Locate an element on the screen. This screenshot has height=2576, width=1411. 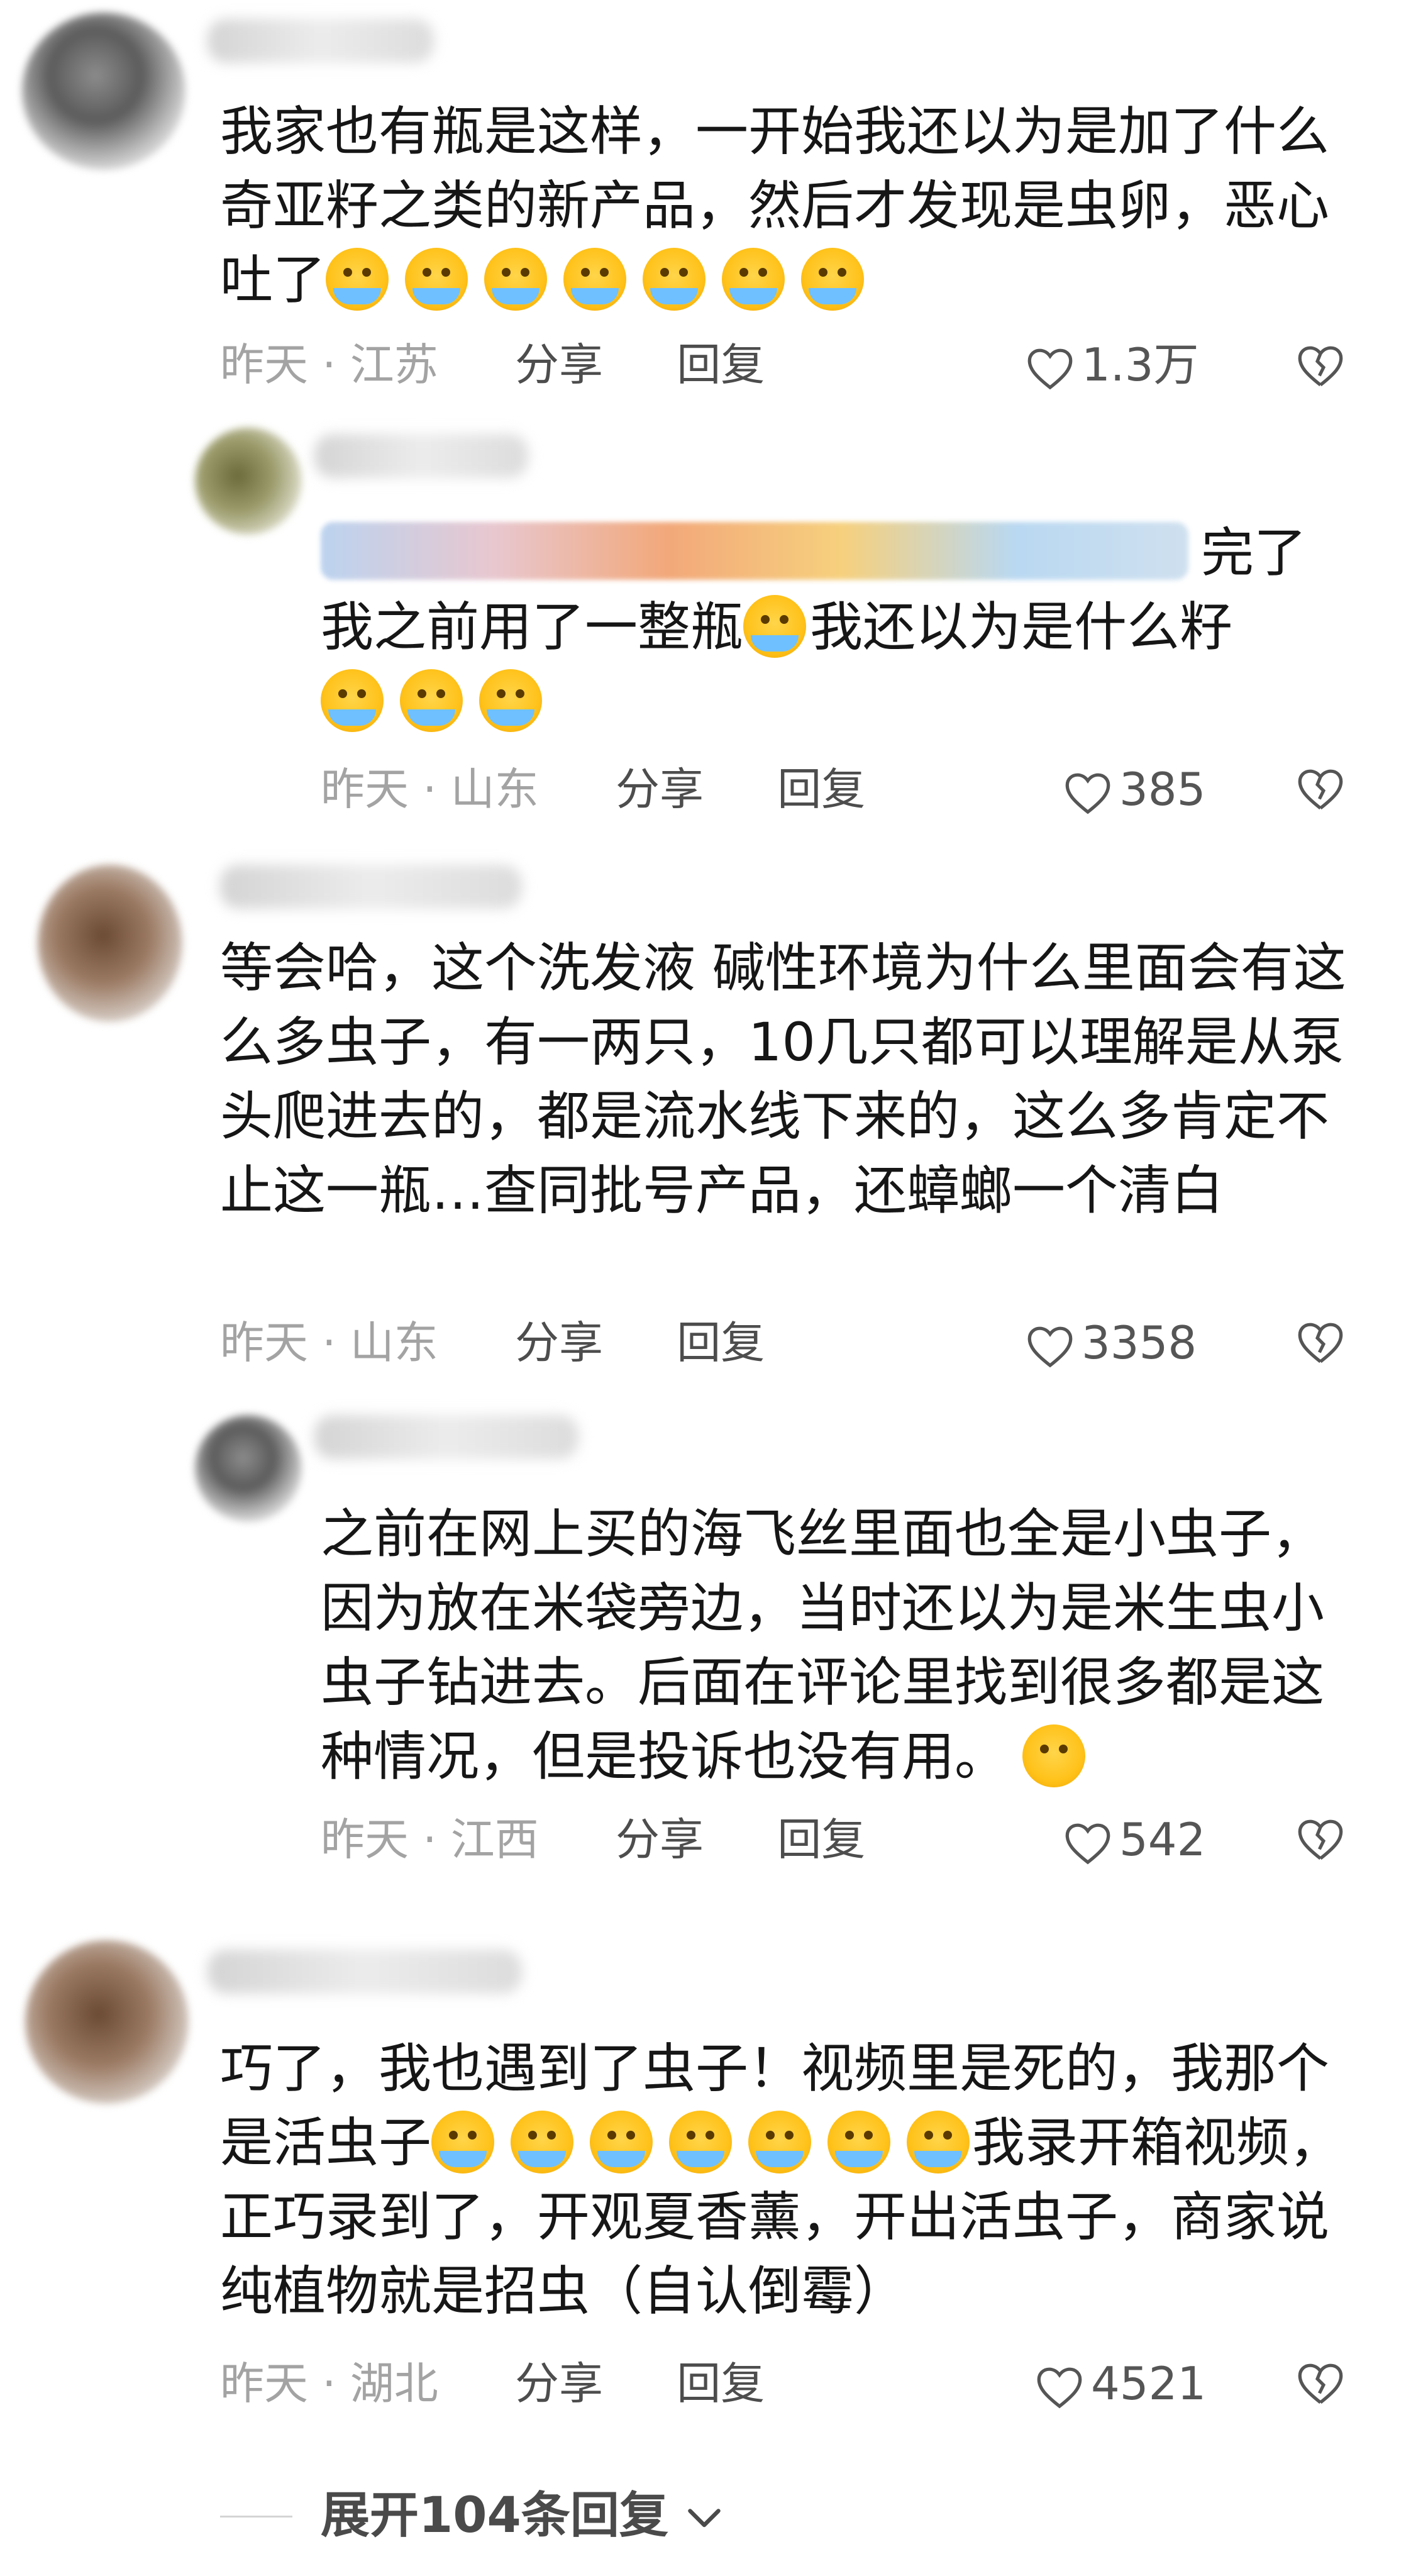
like-count: 1.3万 is located at coordinates (1140, 364).